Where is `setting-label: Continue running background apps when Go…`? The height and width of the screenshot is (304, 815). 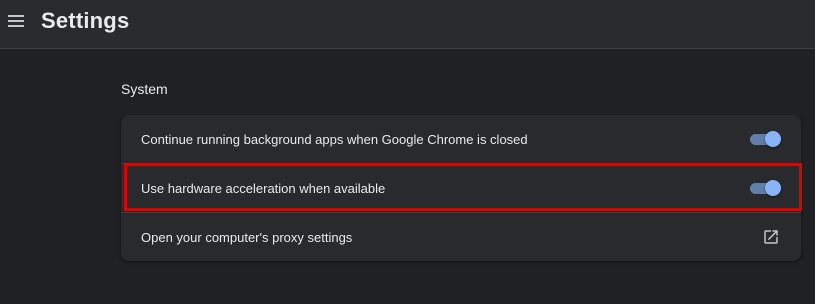
setting-label: Continue running background apps when Go… is located at coordinates (334, 139).